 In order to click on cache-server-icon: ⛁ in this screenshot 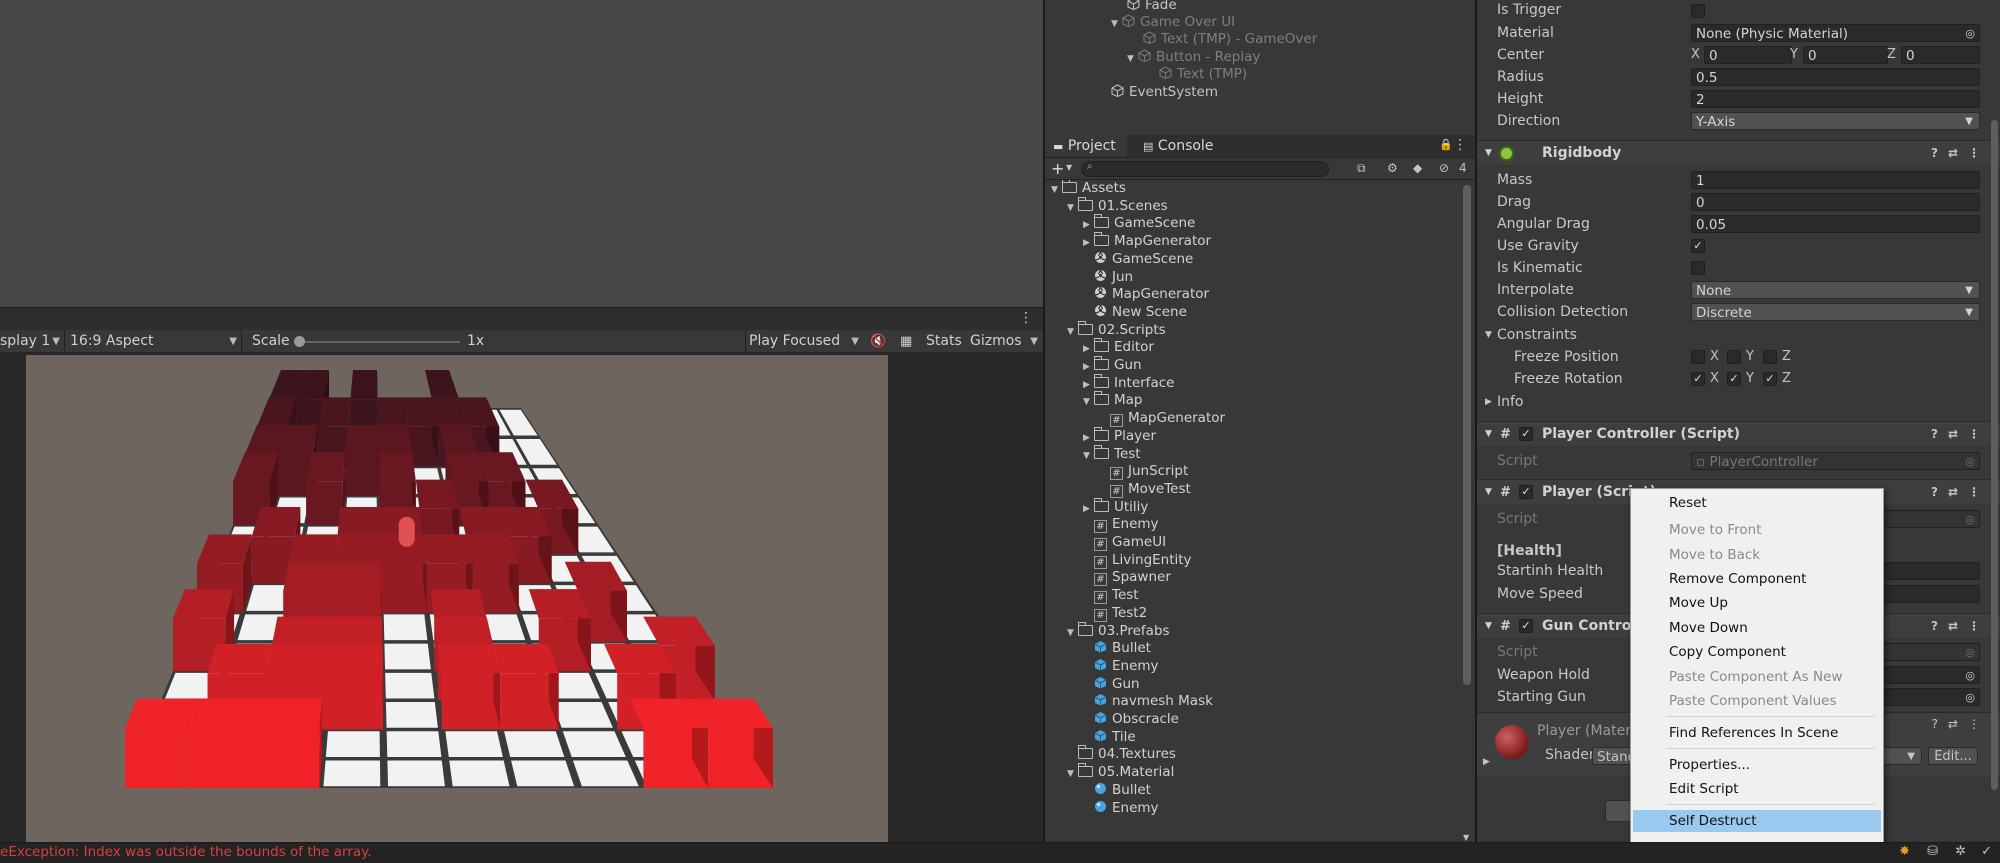, I will do `click(1932, 851)`.